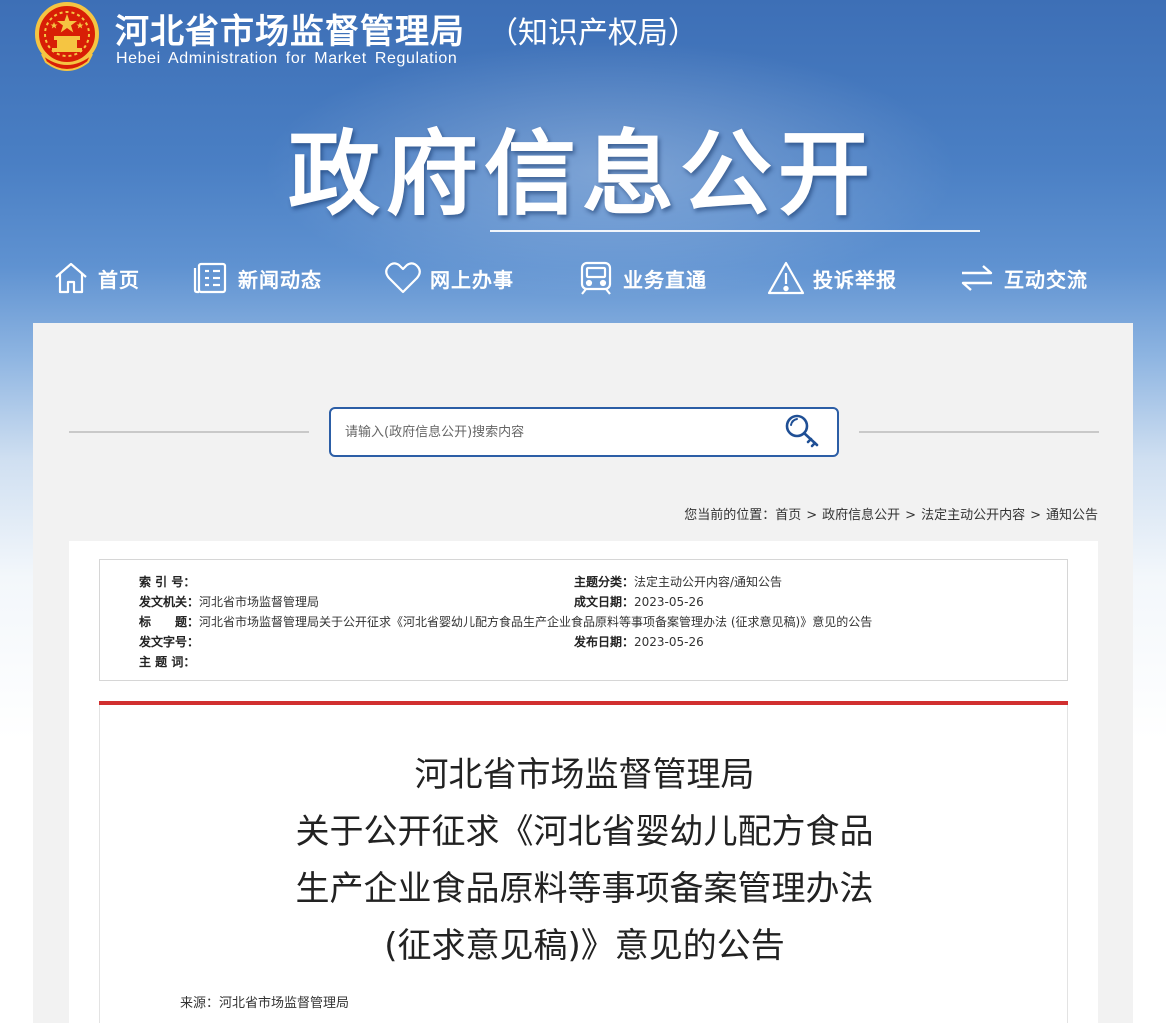 The width and height of the screenshot is (1166, 1023). What do you see at coordinates (200, 1003) in the screenshot?
I see `source-label: 来源：` at bounding box center [200, 1003].